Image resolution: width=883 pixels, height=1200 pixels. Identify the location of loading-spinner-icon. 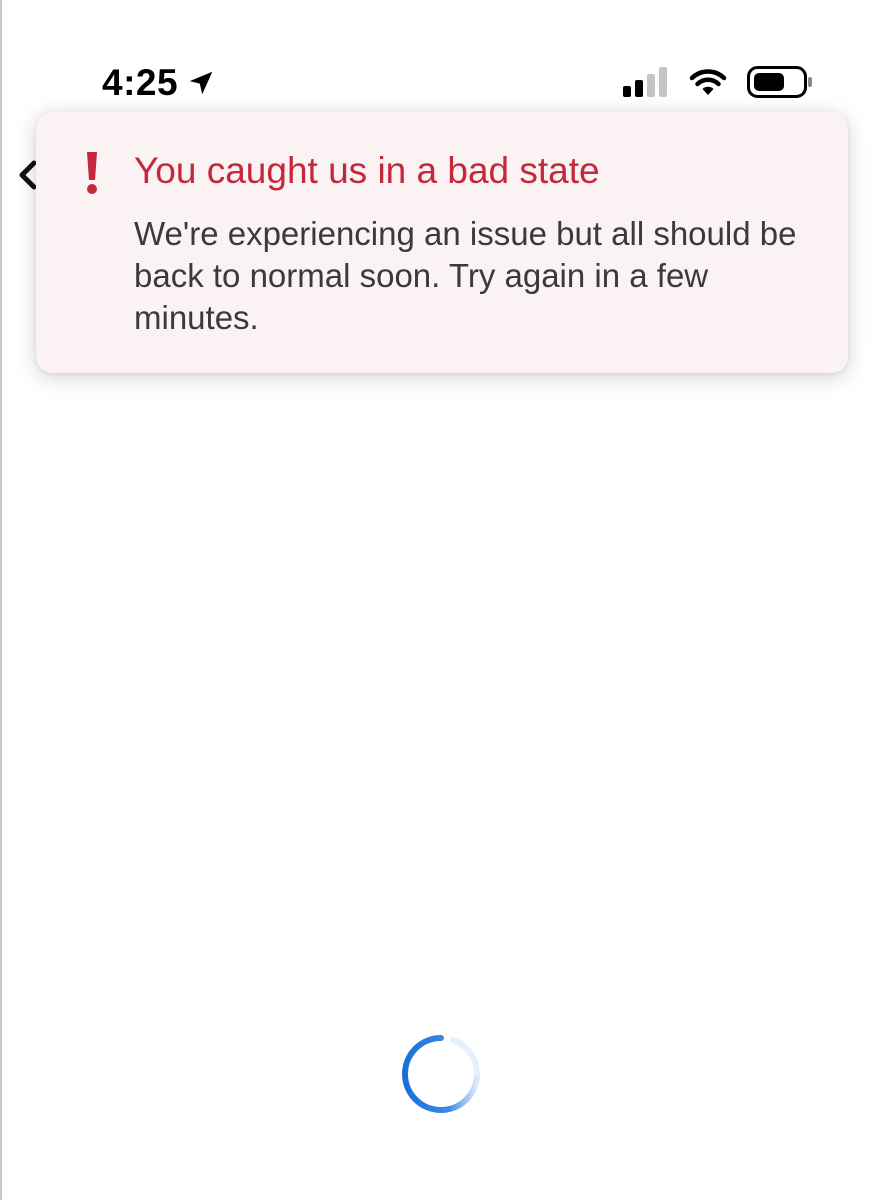
(441, 1074).